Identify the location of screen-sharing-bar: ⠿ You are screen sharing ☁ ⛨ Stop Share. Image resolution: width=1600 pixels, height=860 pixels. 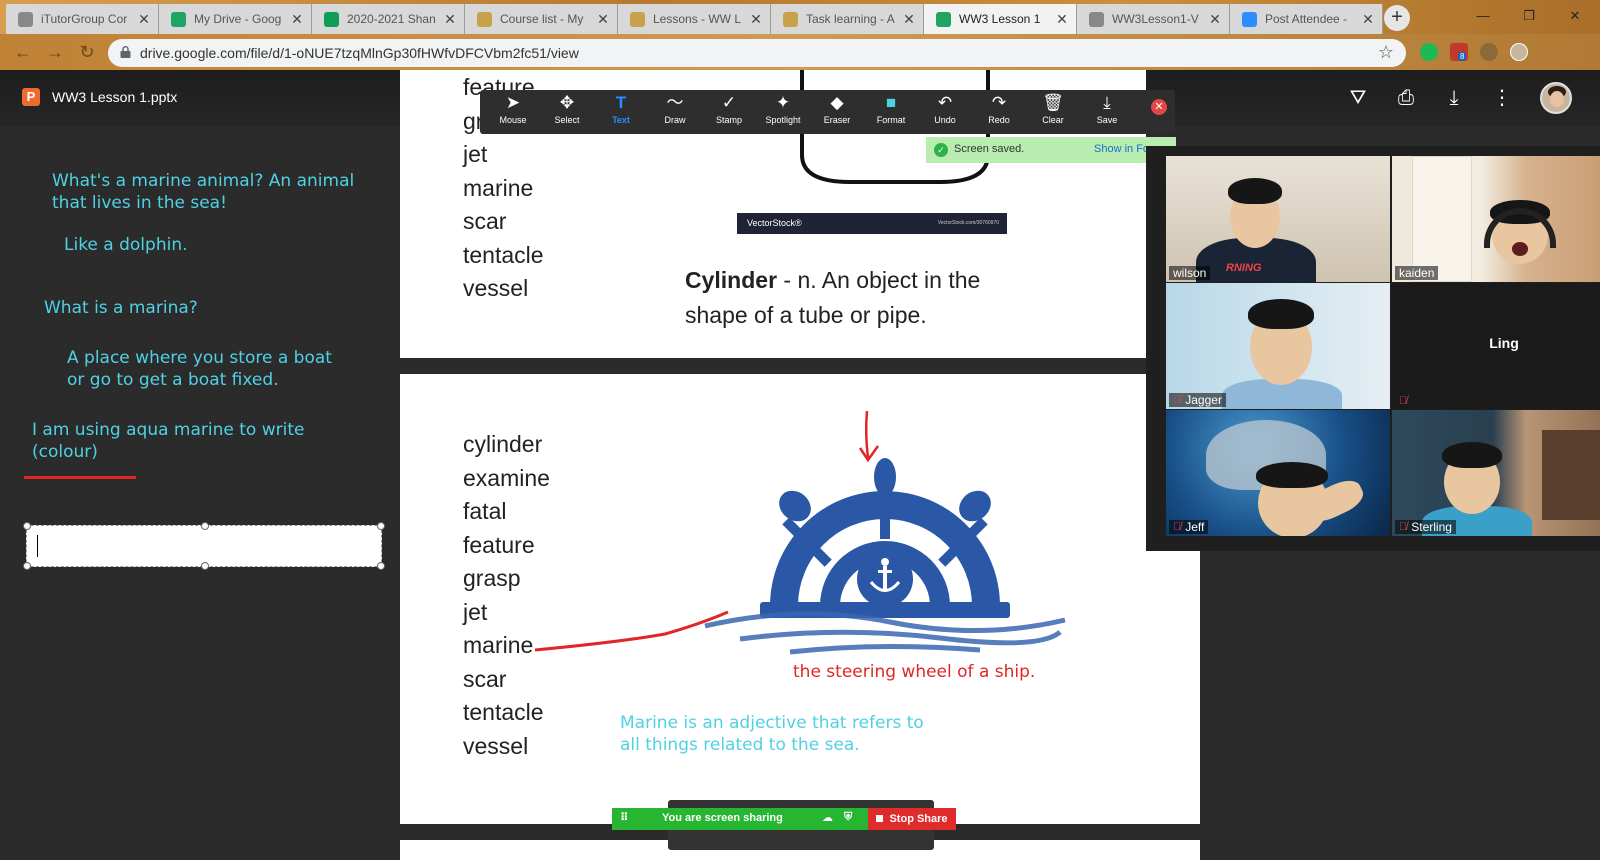
(784, 819).